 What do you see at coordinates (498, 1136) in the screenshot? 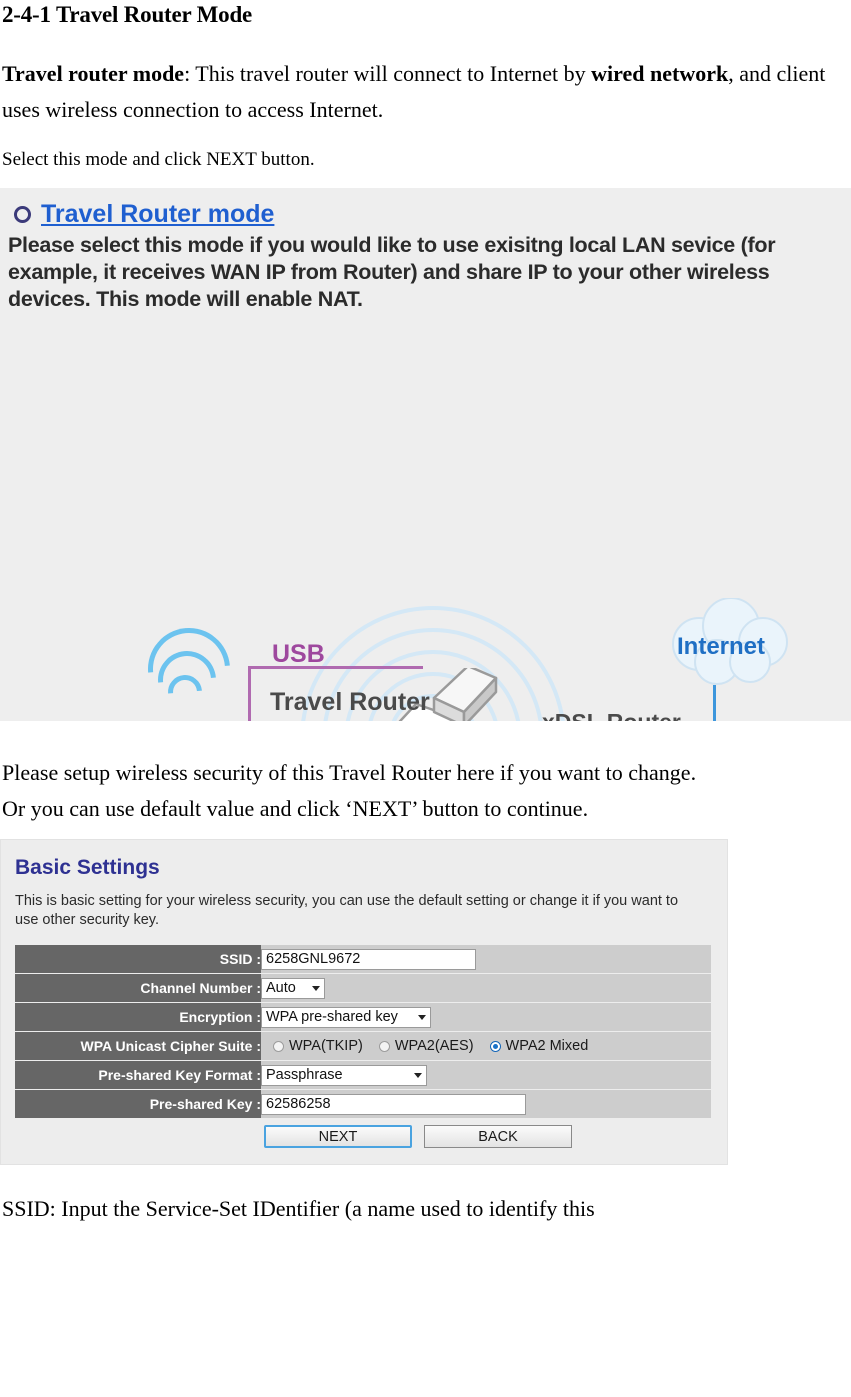
I see `back-button: BACK` at bounding box center [498, 1136].